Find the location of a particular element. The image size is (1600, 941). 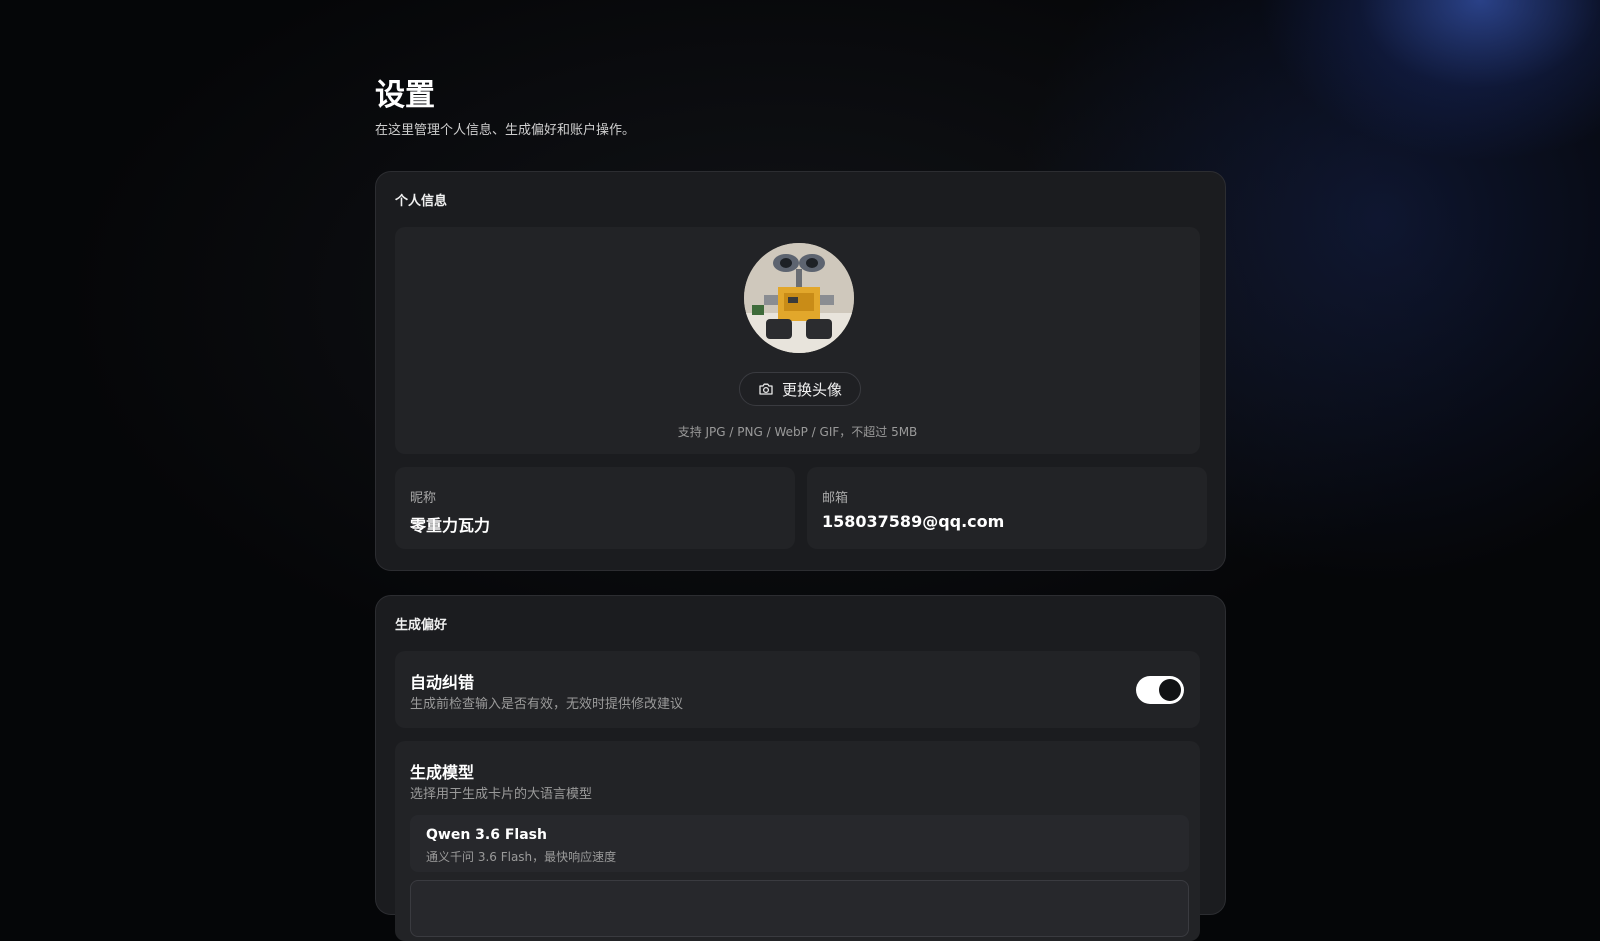

preferences-section-title: 生成偏好 is located at coordinates (421, 623).